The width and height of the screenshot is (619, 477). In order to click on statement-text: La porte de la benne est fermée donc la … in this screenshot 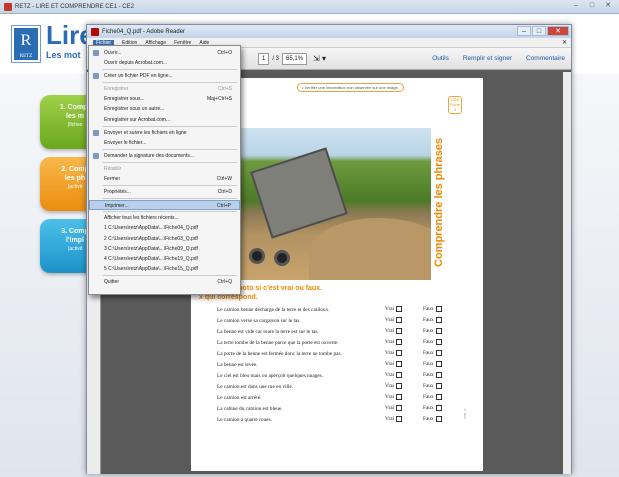, I will do `click(279, 353)`.